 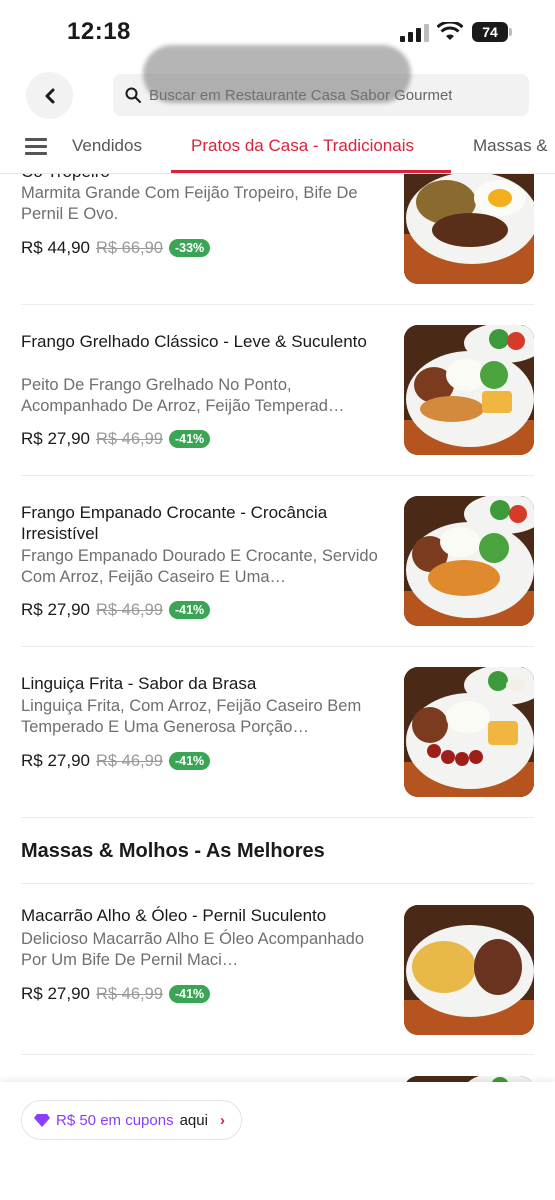 I want to click on item-title: Co Tropeiro, so click(x=206, y=178).